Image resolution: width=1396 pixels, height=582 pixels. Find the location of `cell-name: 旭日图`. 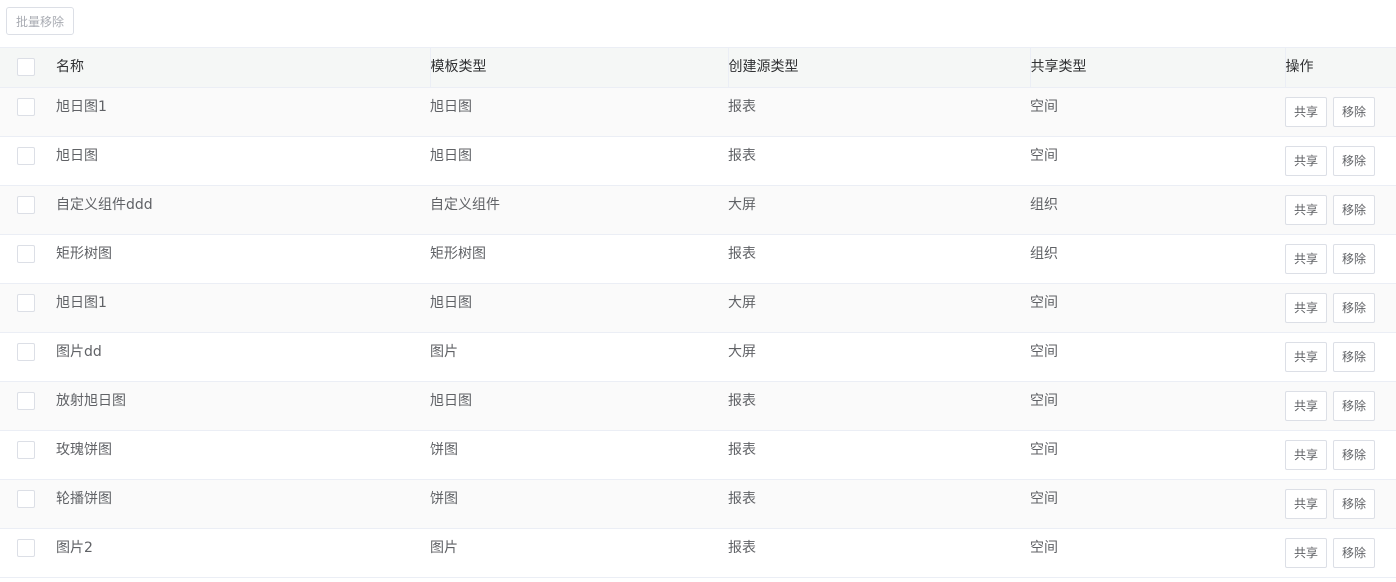

cell-name: 旭日图 is located at coordinates (77, 156).